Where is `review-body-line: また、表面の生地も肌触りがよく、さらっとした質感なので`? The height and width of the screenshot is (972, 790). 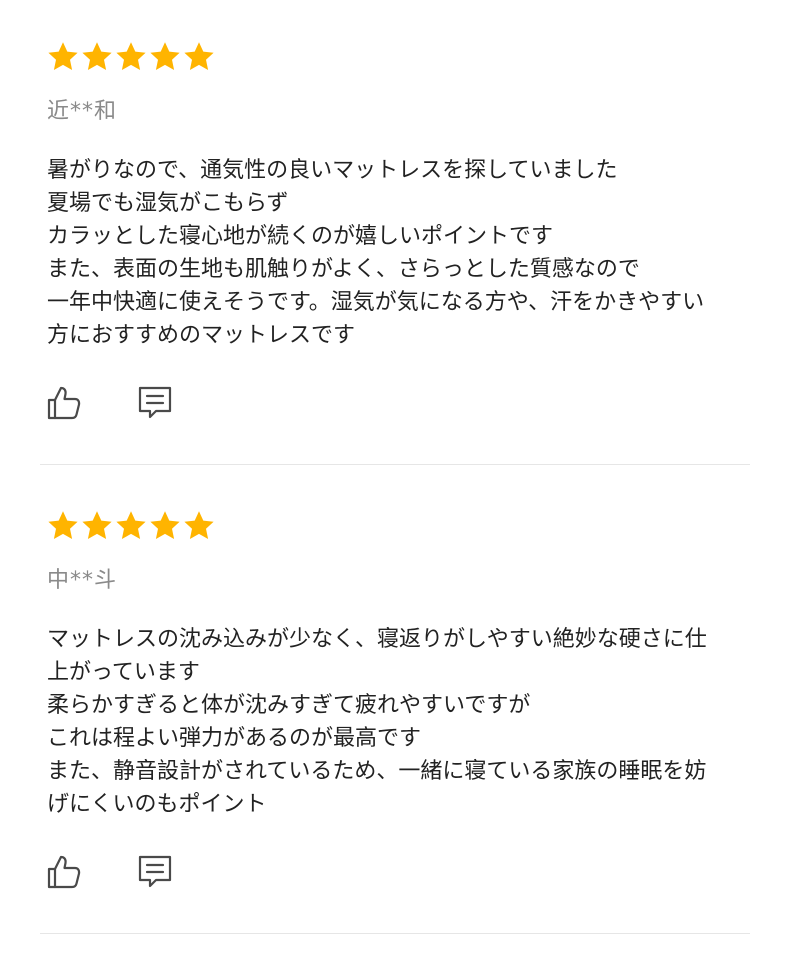
review-body-line: また、表面の生地も肌触りがよく、さらっとした質感なので is located at coordinates (343, 269).